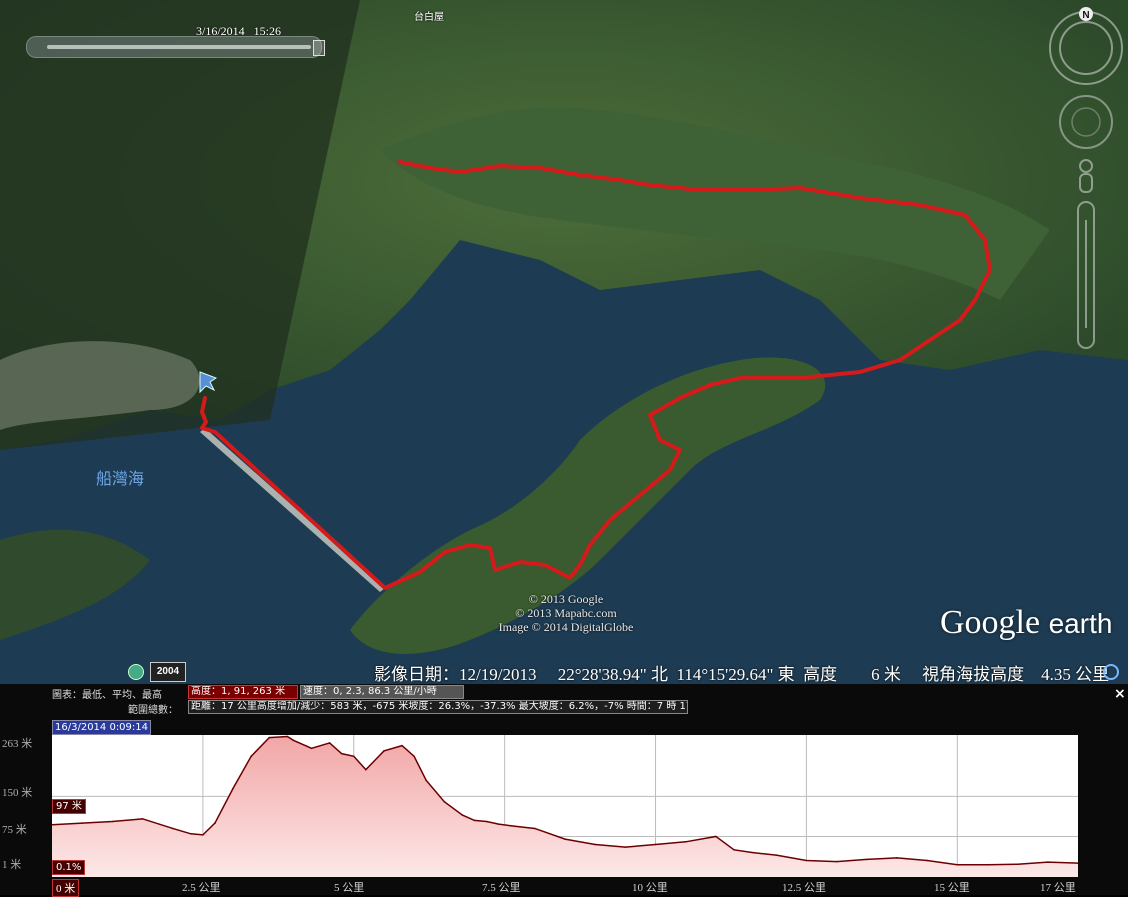 The image size is (1128, 897). Describe the element at coordinates (69, 806) in the screenshot. I see `cursor-elevation-tag: 97 米` at that location.